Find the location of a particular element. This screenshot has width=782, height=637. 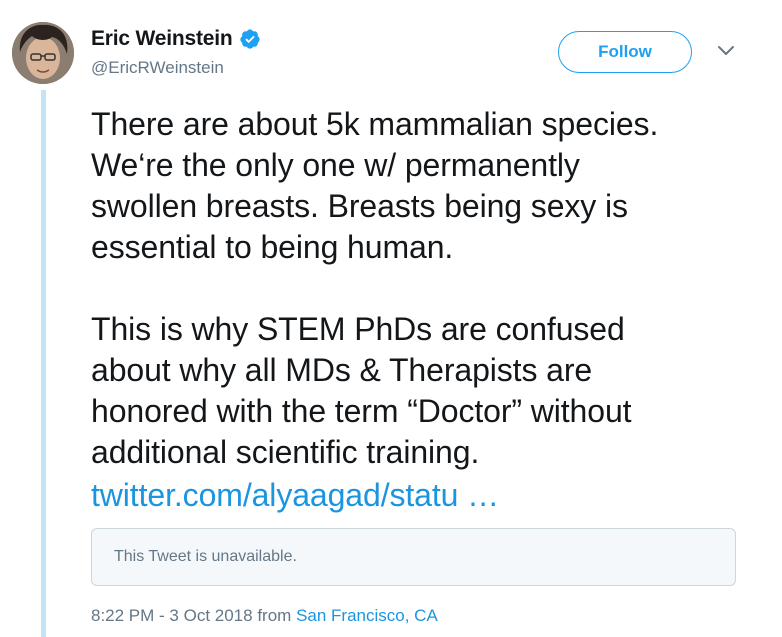

tweet-location: San Francisco, CA is located at coordinates (367, 615).